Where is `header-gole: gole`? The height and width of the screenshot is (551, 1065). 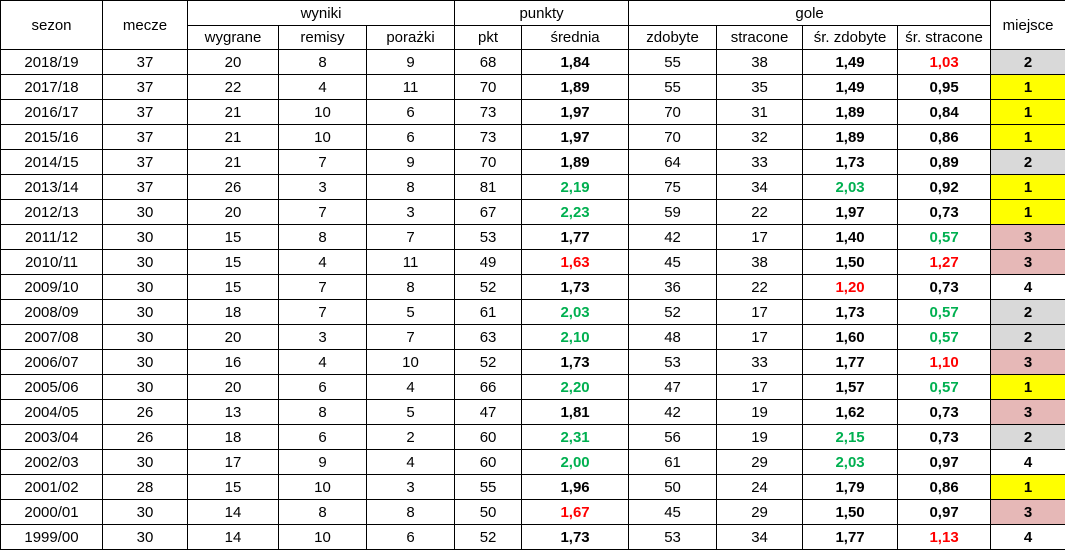
header-gole: gole is located at coordinates (810, 13).